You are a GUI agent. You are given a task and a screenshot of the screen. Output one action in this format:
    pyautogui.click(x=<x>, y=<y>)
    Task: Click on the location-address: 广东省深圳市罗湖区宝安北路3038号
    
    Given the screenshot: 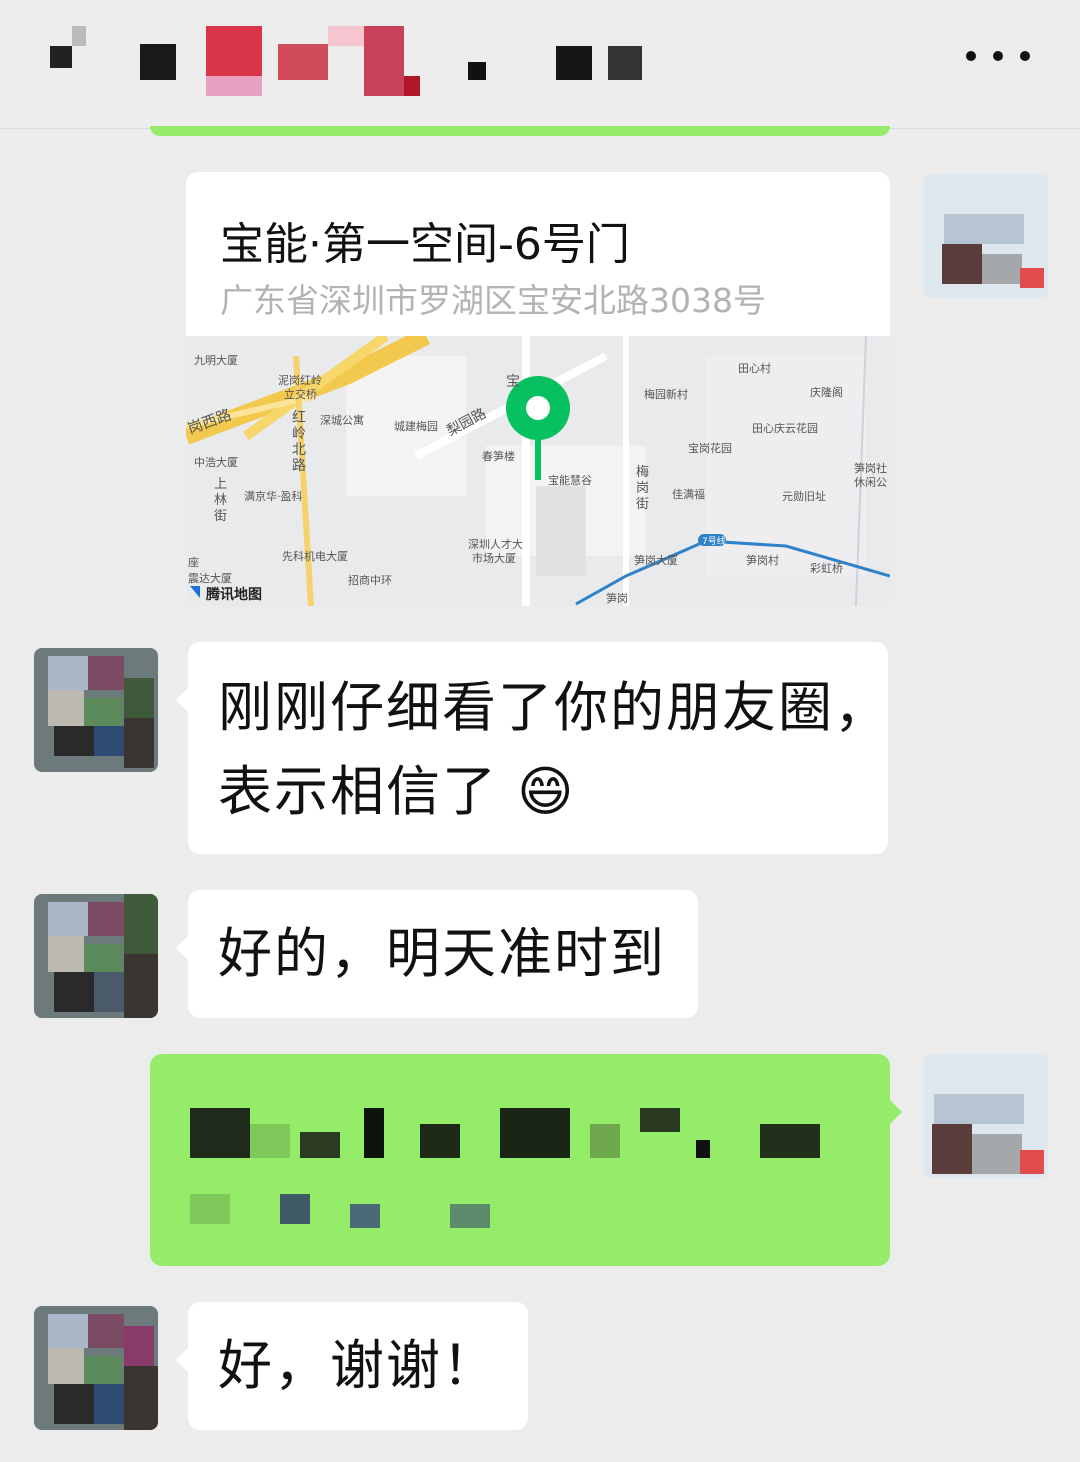 What is the action you would take?
    pyautogui.click(x=493, y=300)
    